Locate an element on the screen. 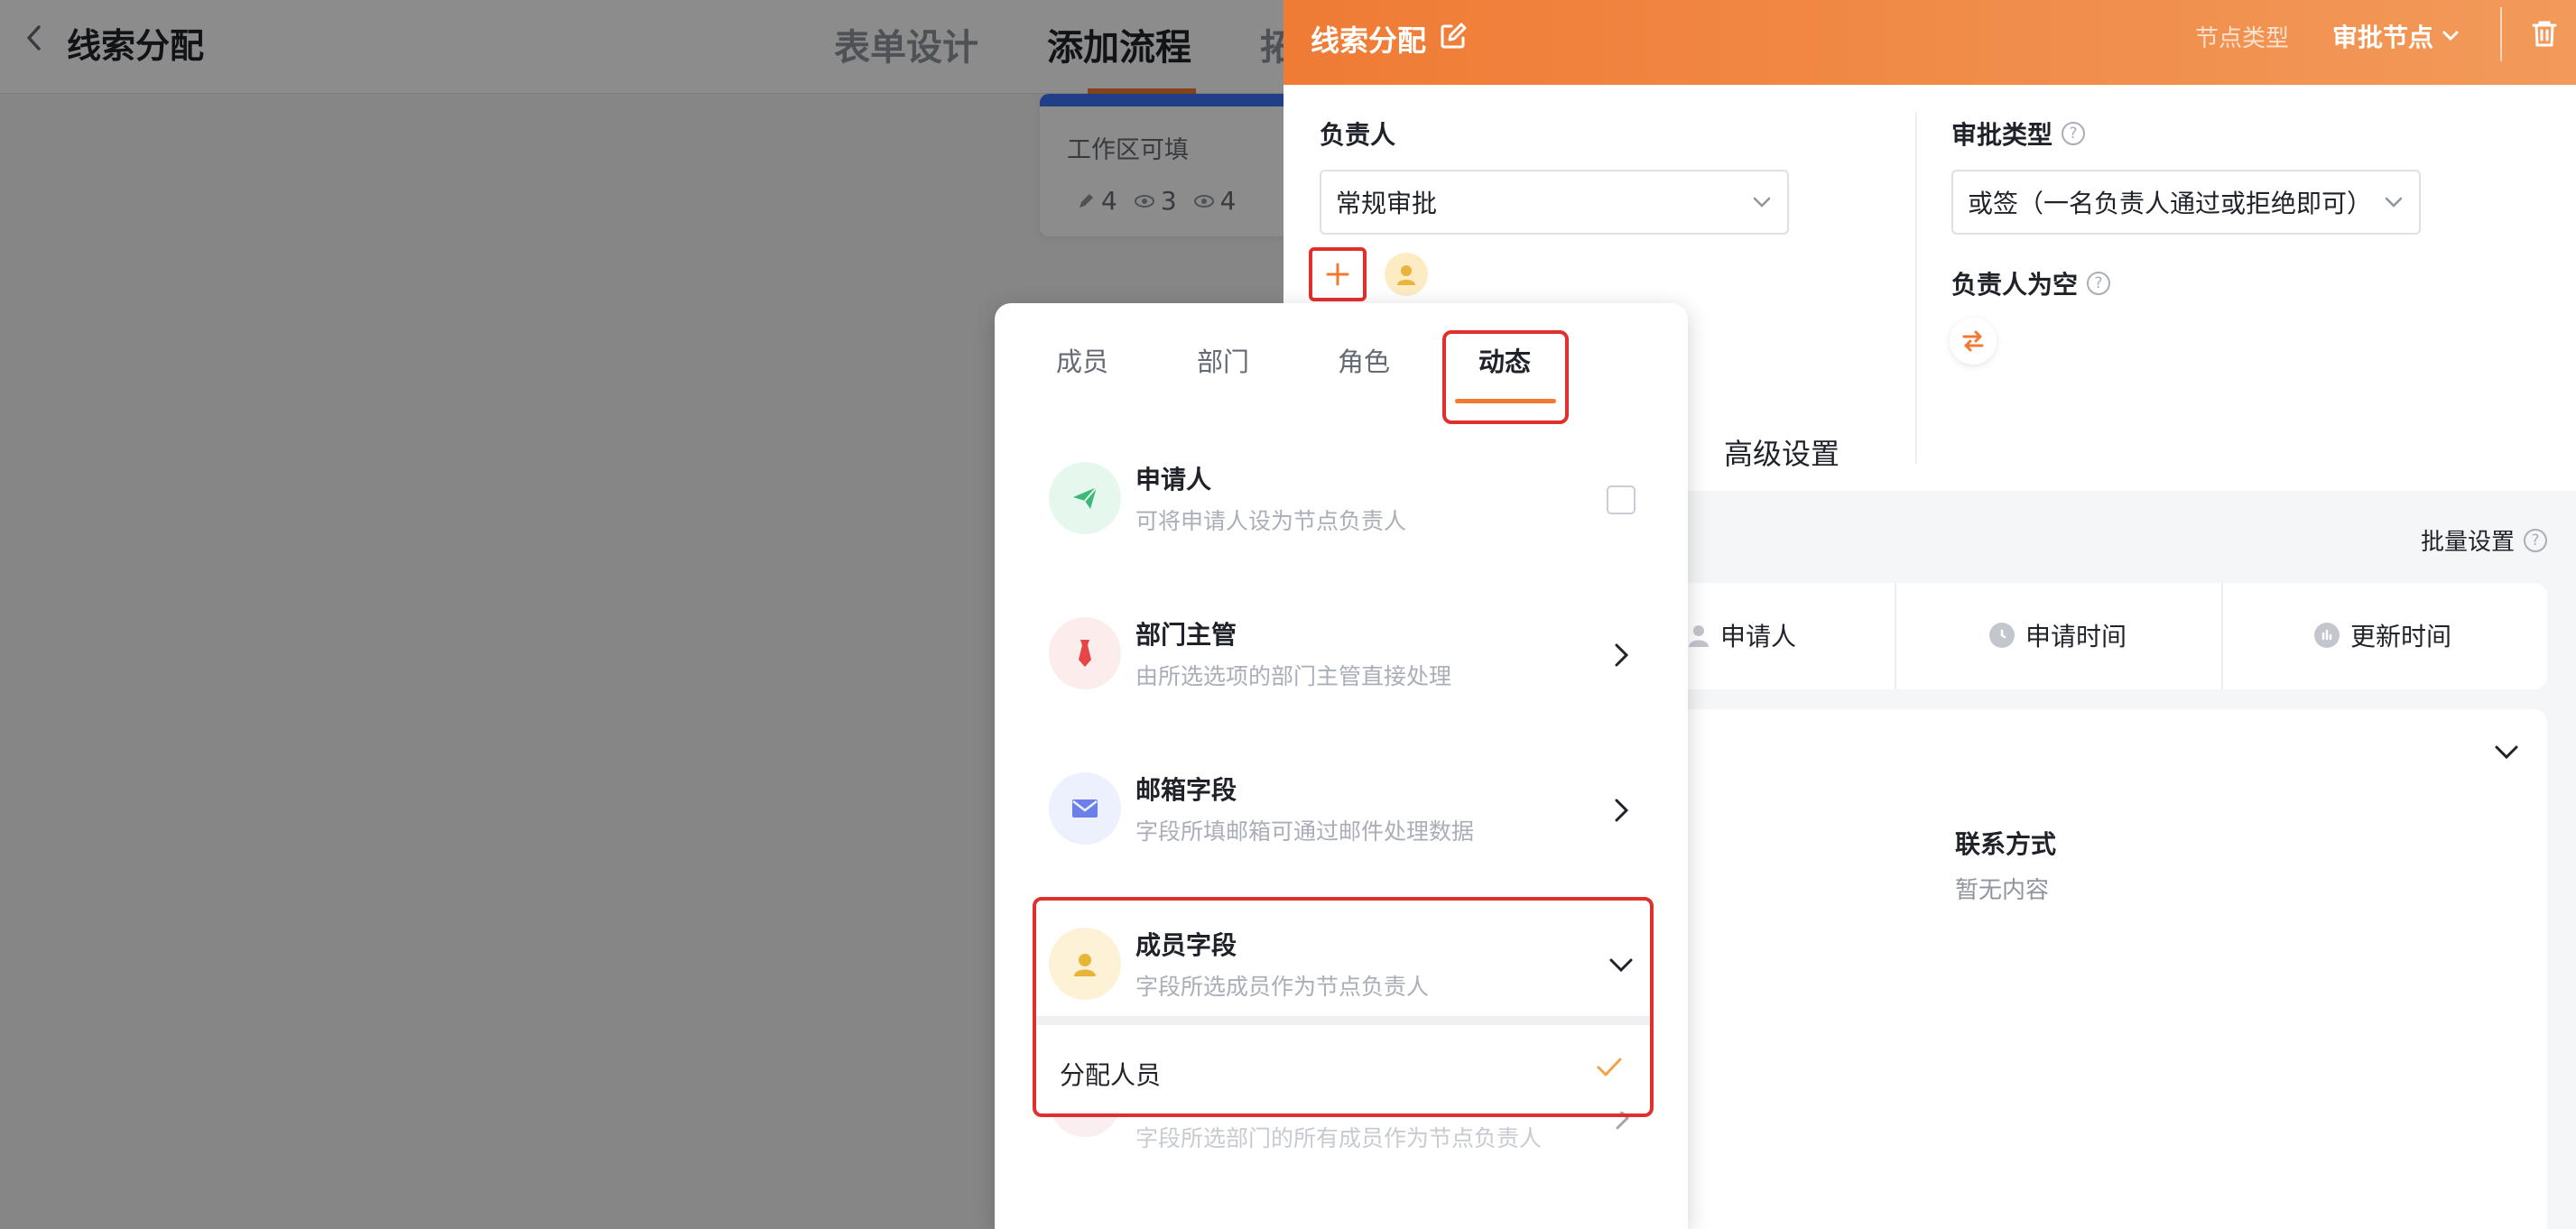 Image resolution: width=2576 pixels, height=1229 pixels. column-apply-time: 申请时间 is located at coordinates (2058, 635).